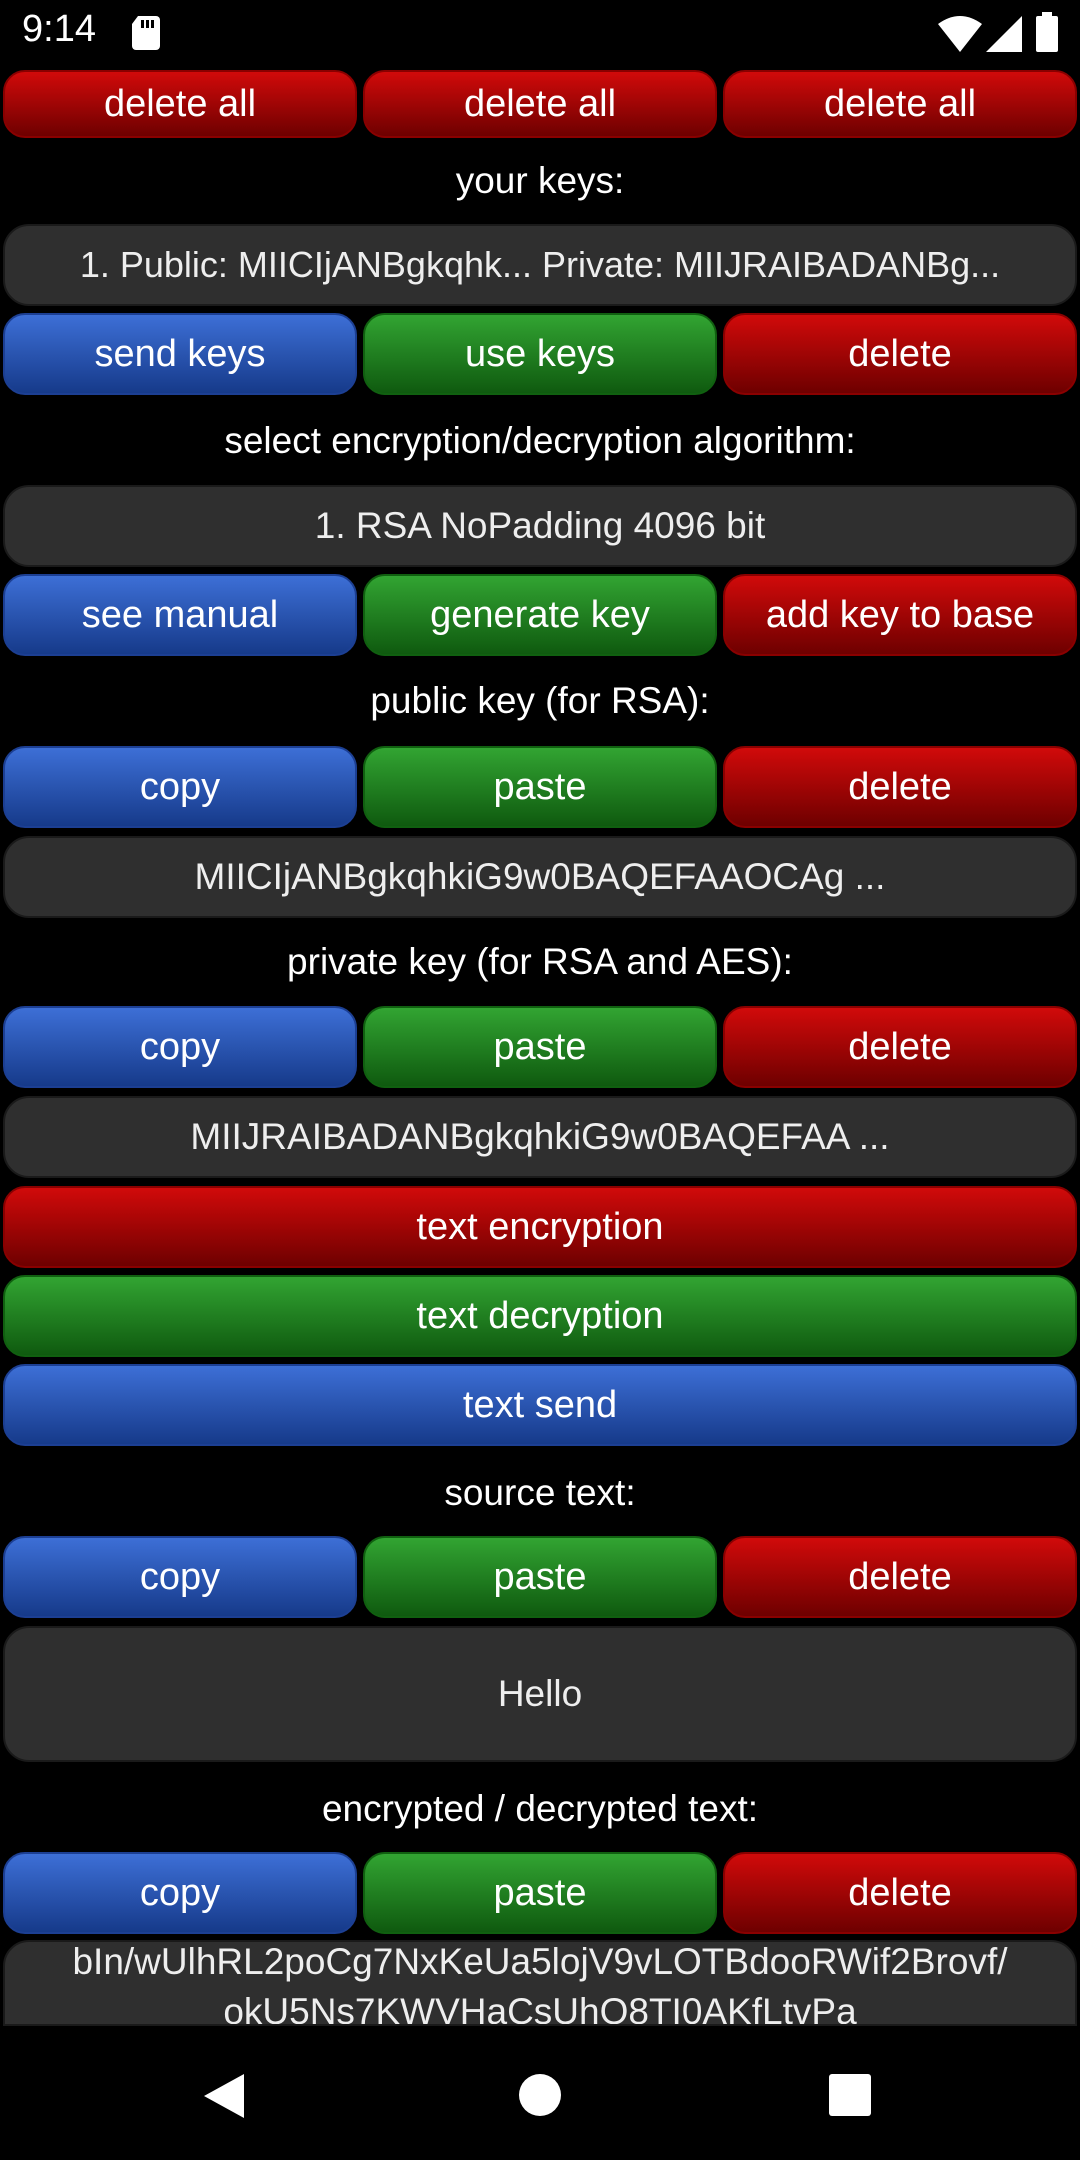 The height and width of the screenshot is (2160, 1080). Describe the element at coordinates (540, 1227) in the screenshot. I see `text-encryption-button: text encryption` at that location.